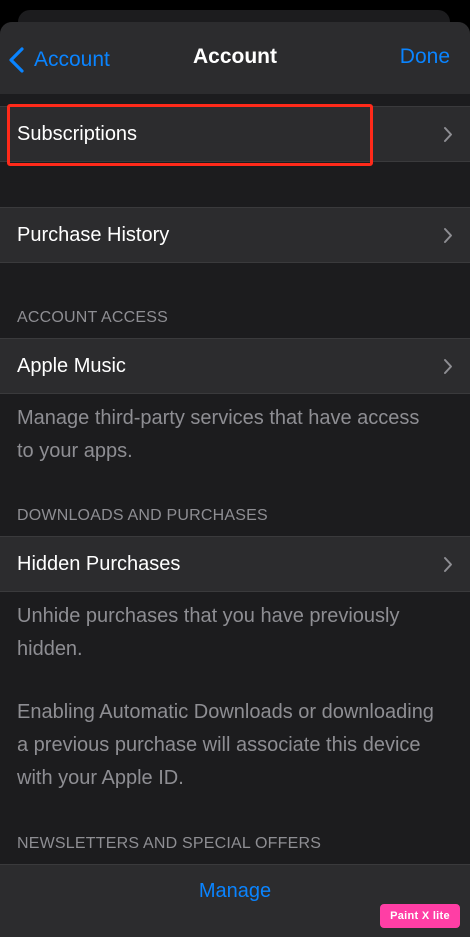  I want to click on hidden-purchases-label: Hidden Purchases, so click(99, 563).